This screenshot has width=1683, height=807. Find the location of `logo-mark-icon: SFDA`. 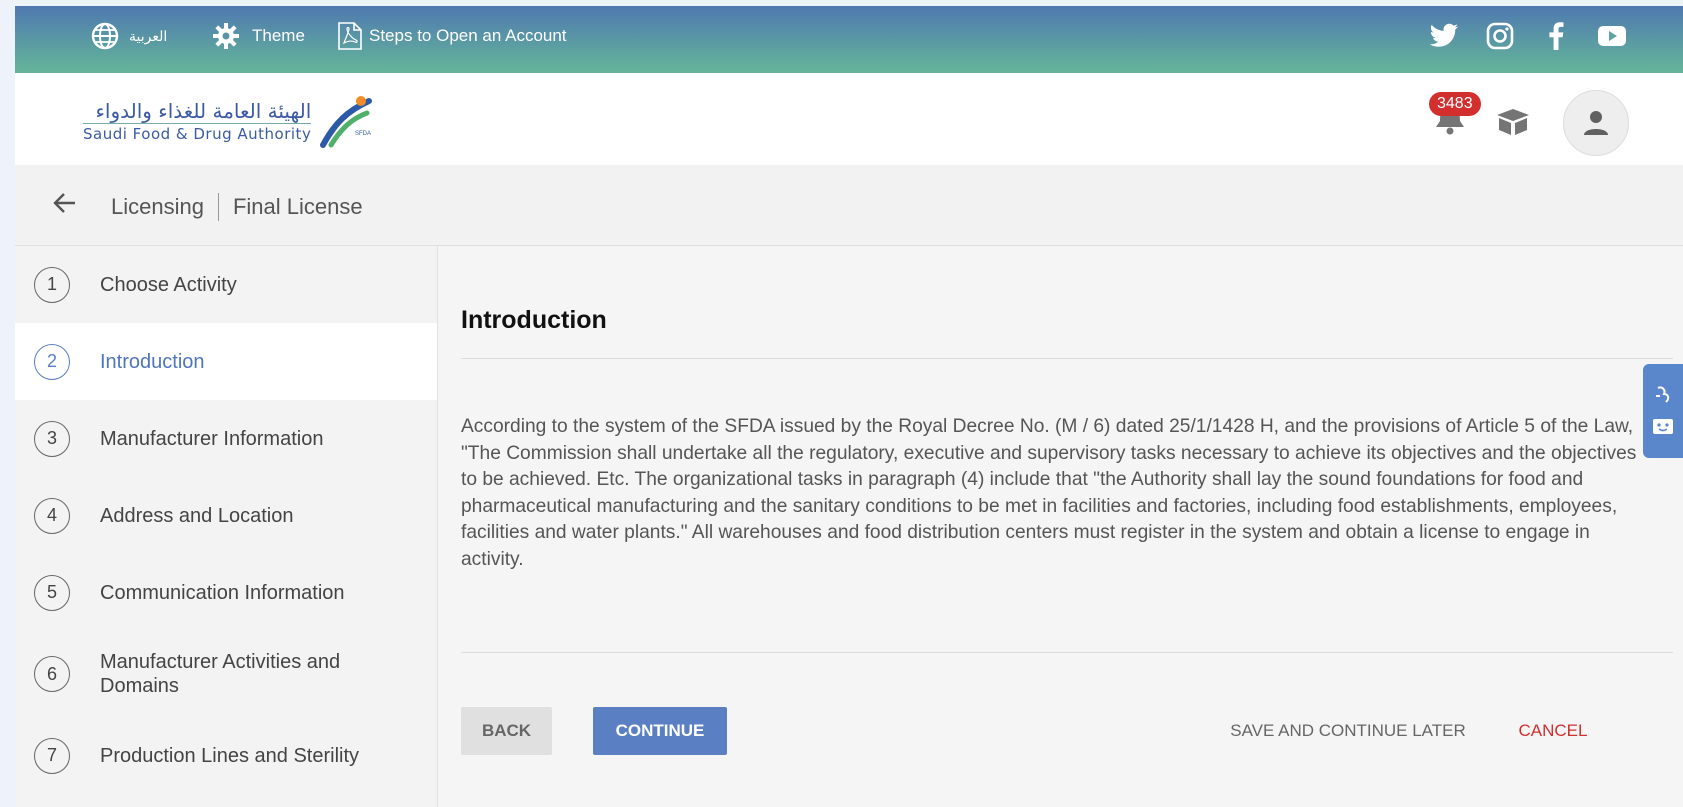

logo-mark-icon: SFDA is located at coordinates (346, 122).